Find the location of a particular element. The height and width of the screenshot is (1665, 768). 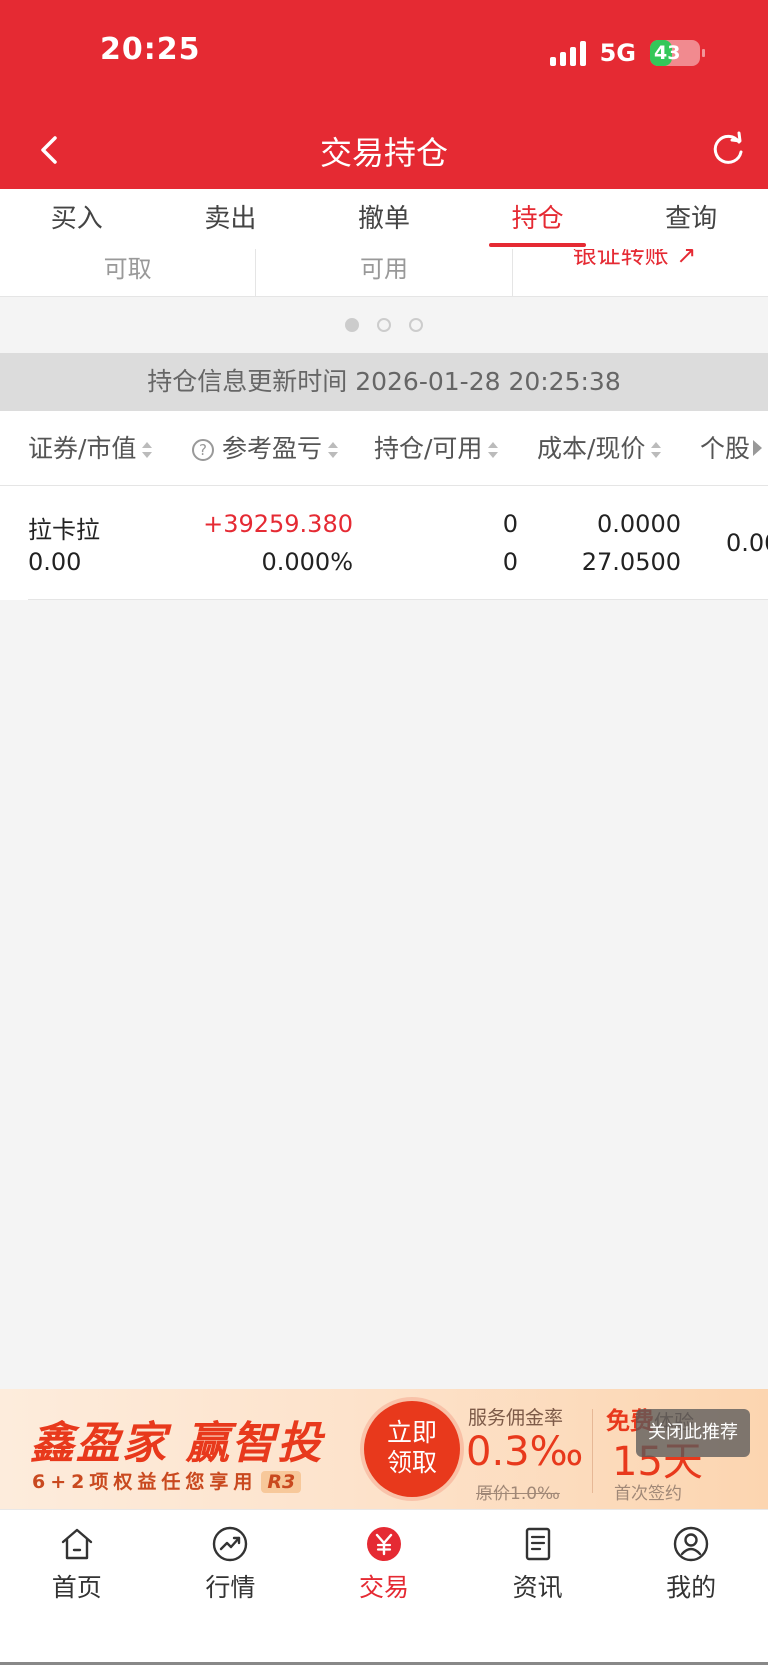

holdings-update-time: 持仓信息更新时间 2026-01-28 20:25:38 is located at coordinates (384, 382).